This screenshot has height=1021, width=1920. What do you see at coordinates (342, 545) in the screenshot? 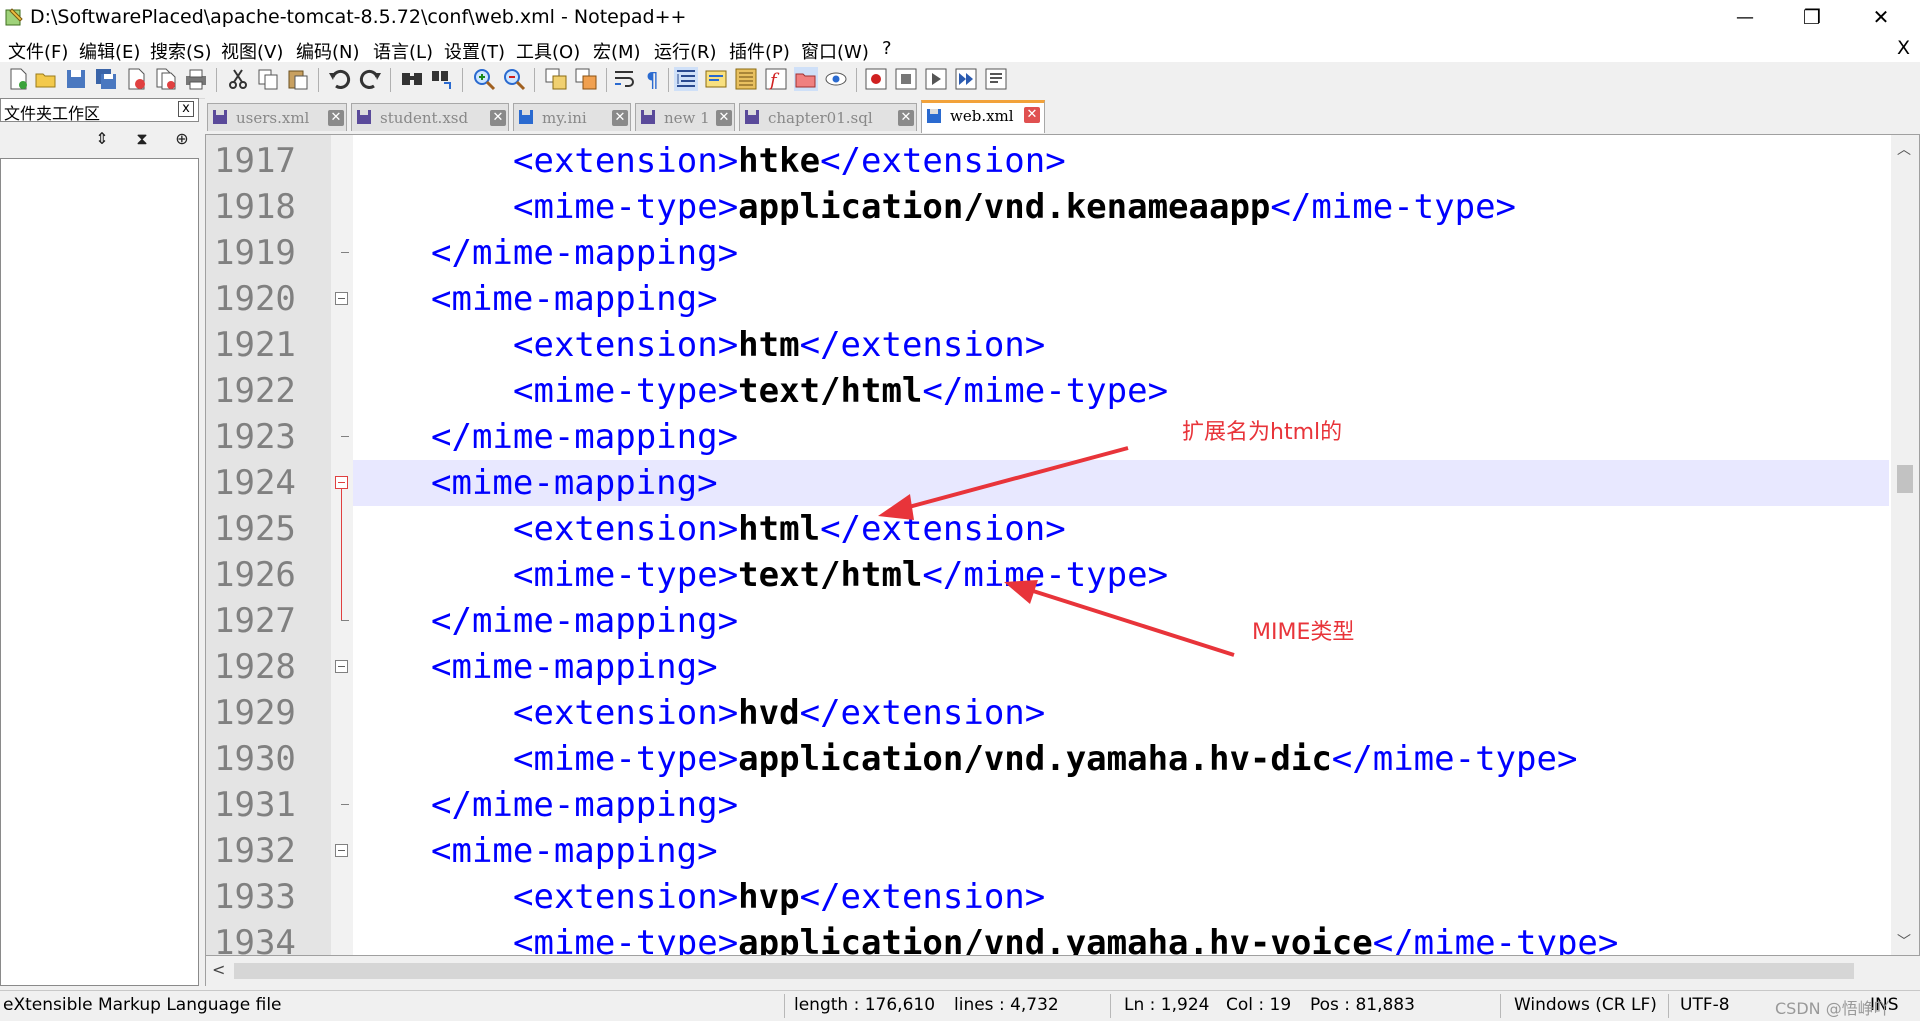
I see `fold-margin` at bounding box center [342, 545].